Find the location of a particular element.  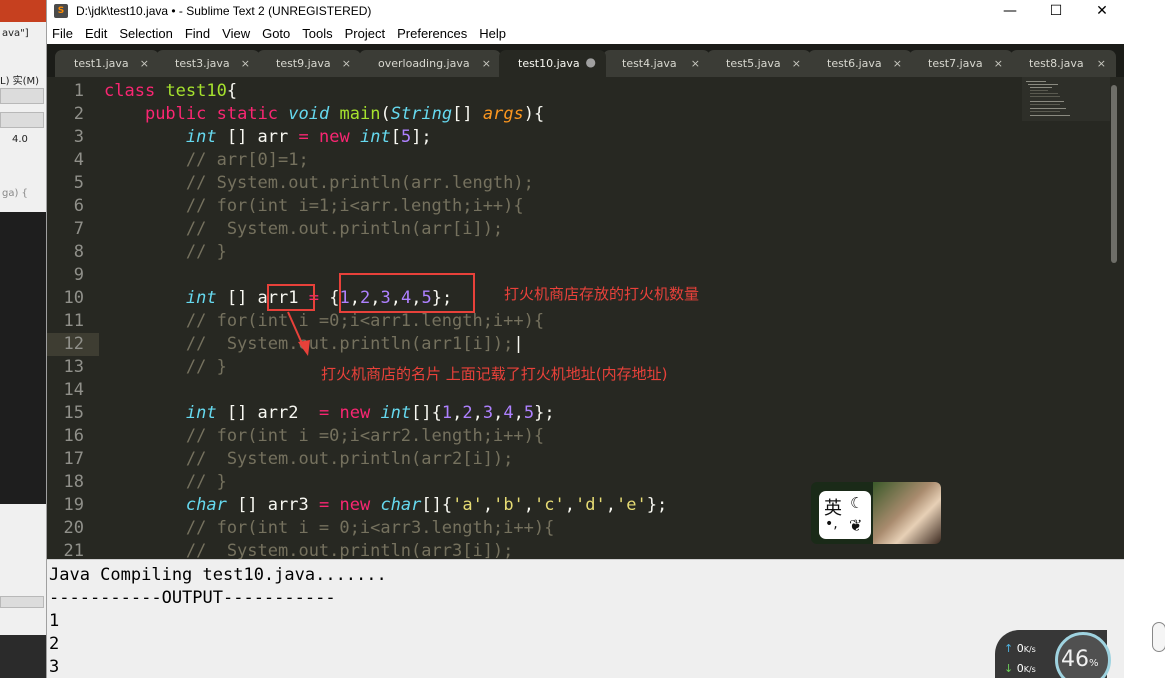

annotation-arrow-icon is located at coordinates (298, 333).